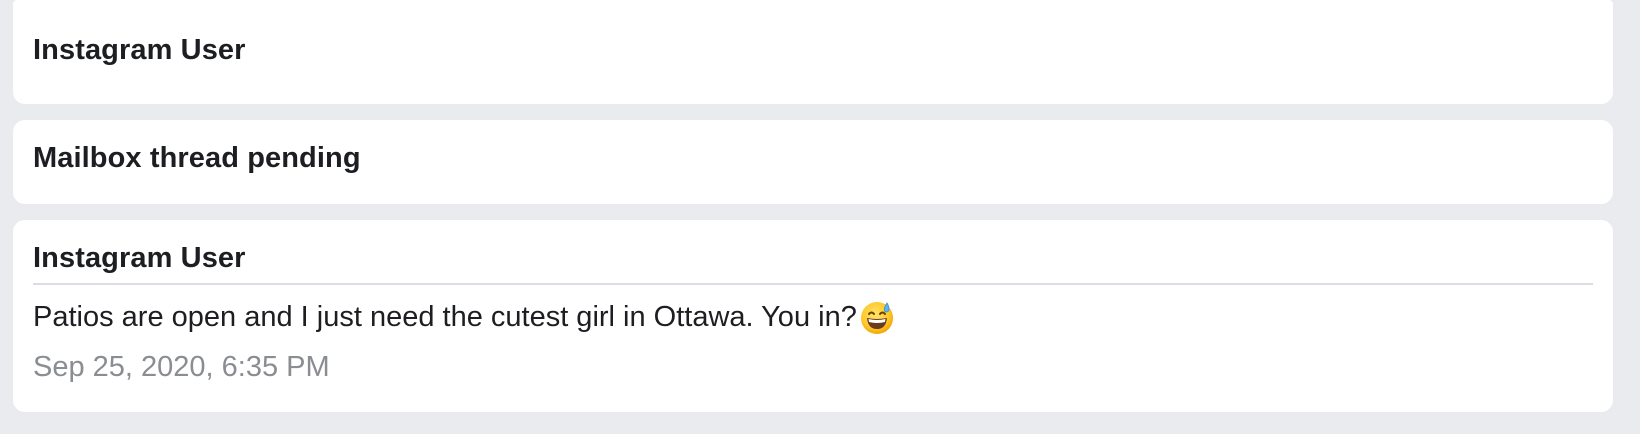  What do you see at coordinates (813, 284) in the screenshot?
I see `divider` at bounding box center [813, 284].